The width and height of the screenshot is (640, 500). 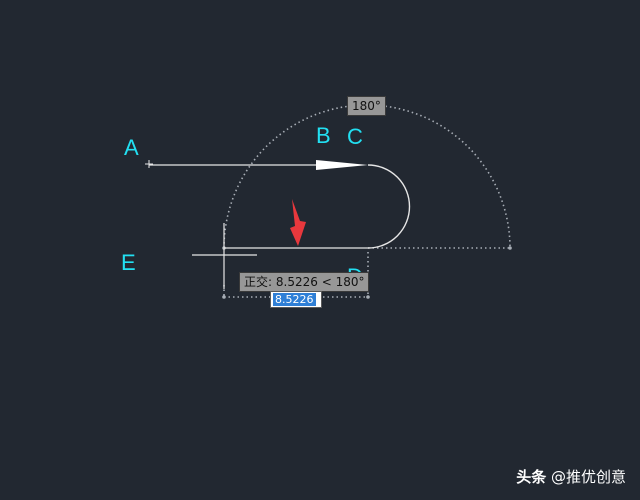 What do you see at coordinates (531, 477) in the screenshot?
I see `watermark-brand: 头条` at bounding box center [531, 477].